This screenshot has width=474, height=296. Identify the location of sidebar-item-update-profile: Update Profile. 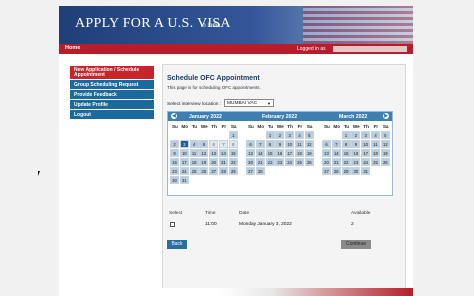
(112, 104).